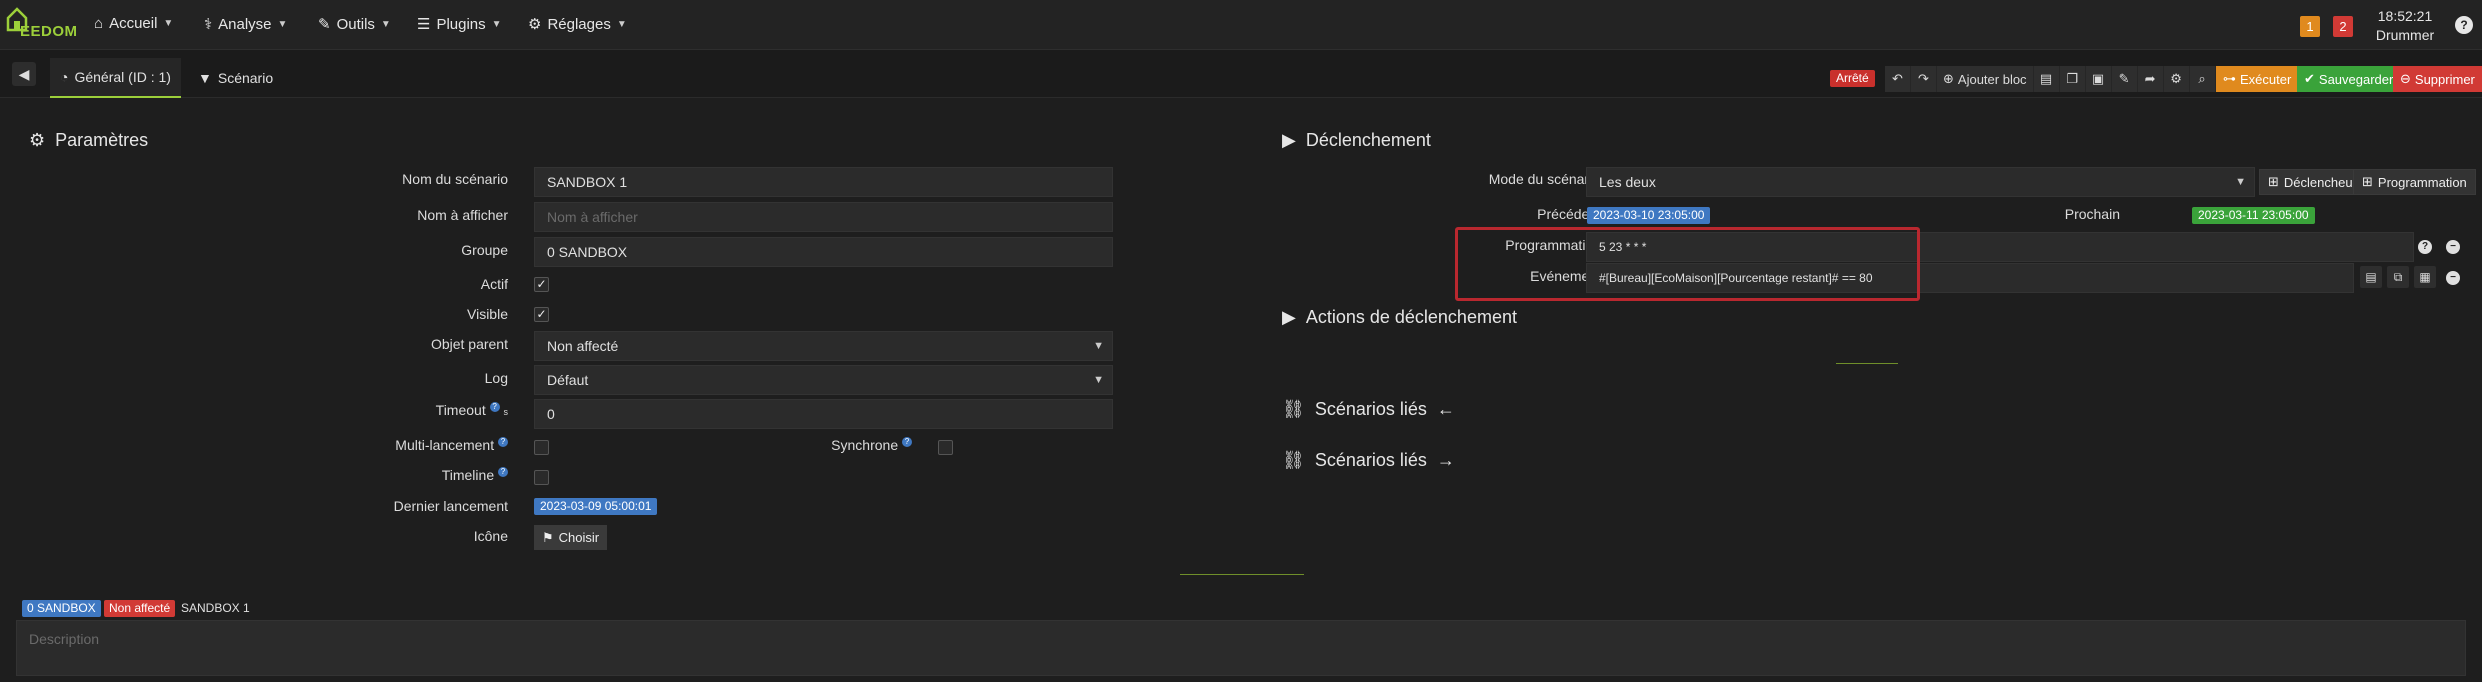 The width and height of the screenshot is (2482, 682). What do you see at coordinates (2176, 79) in the screenshot?
I see `settings-button: ⚙` at bounding box center [2176, 79].